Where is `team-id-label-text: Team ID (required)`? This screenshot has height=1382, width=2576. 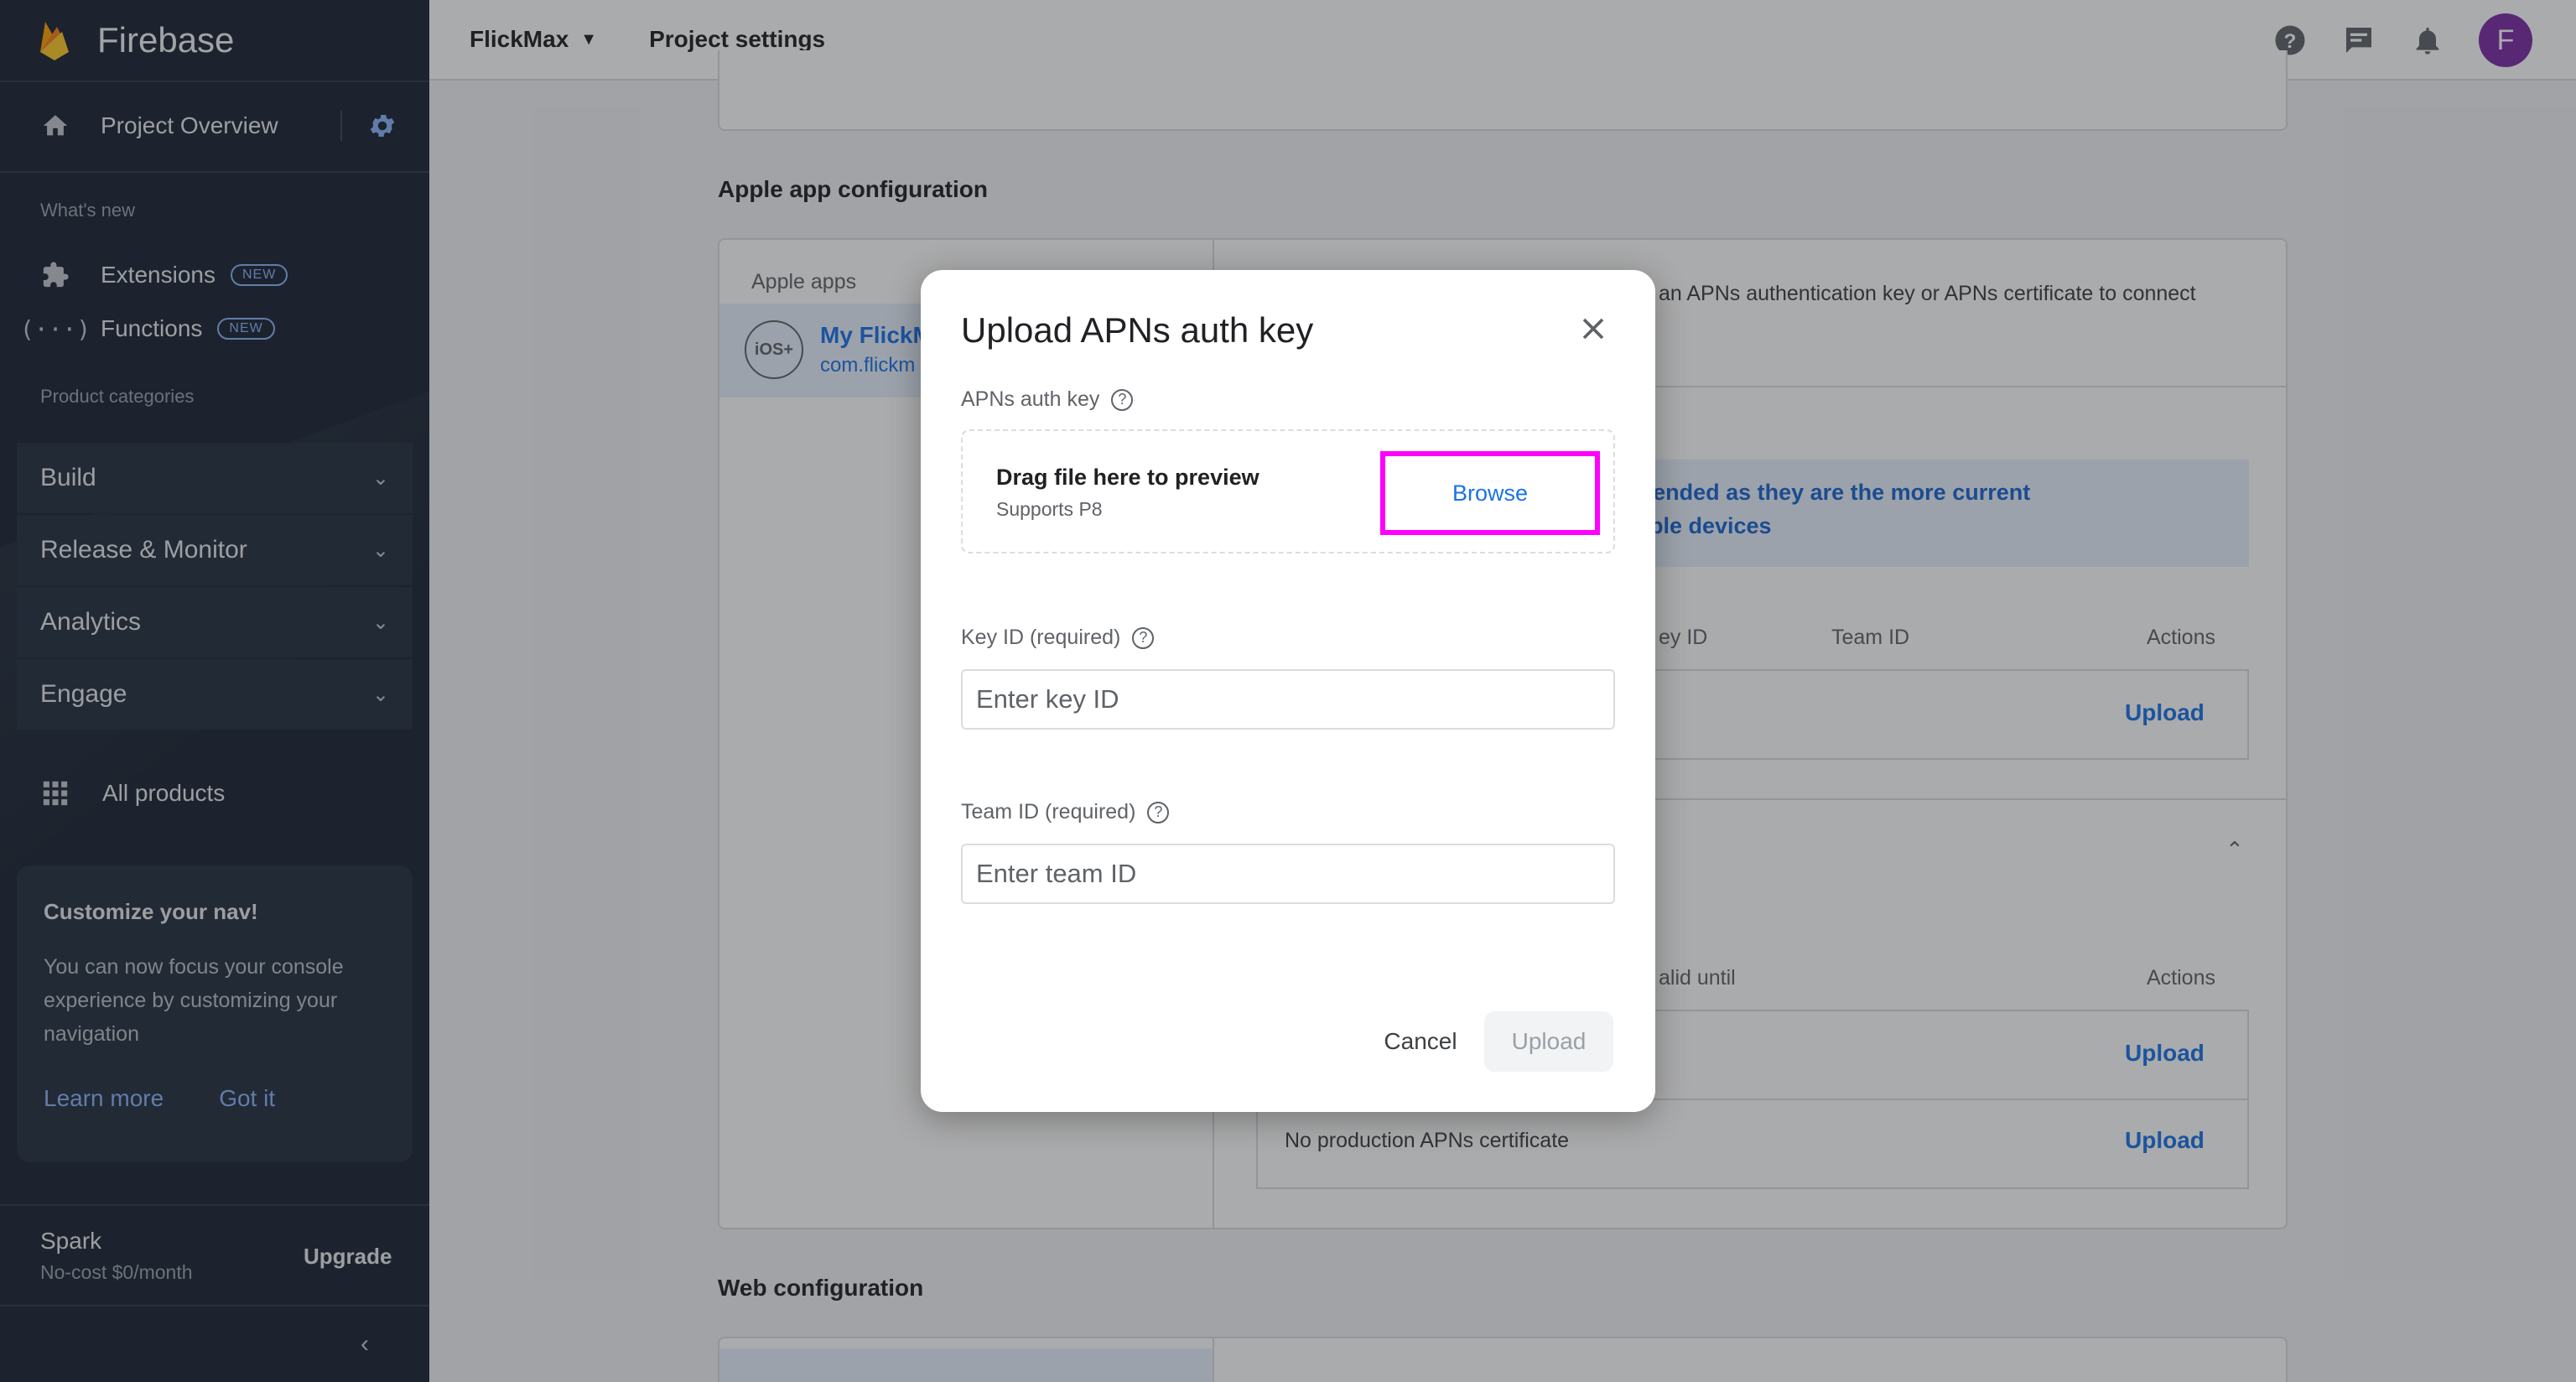
team-id-label-text: Team ID (required) is located at coordinates (1048, 811).